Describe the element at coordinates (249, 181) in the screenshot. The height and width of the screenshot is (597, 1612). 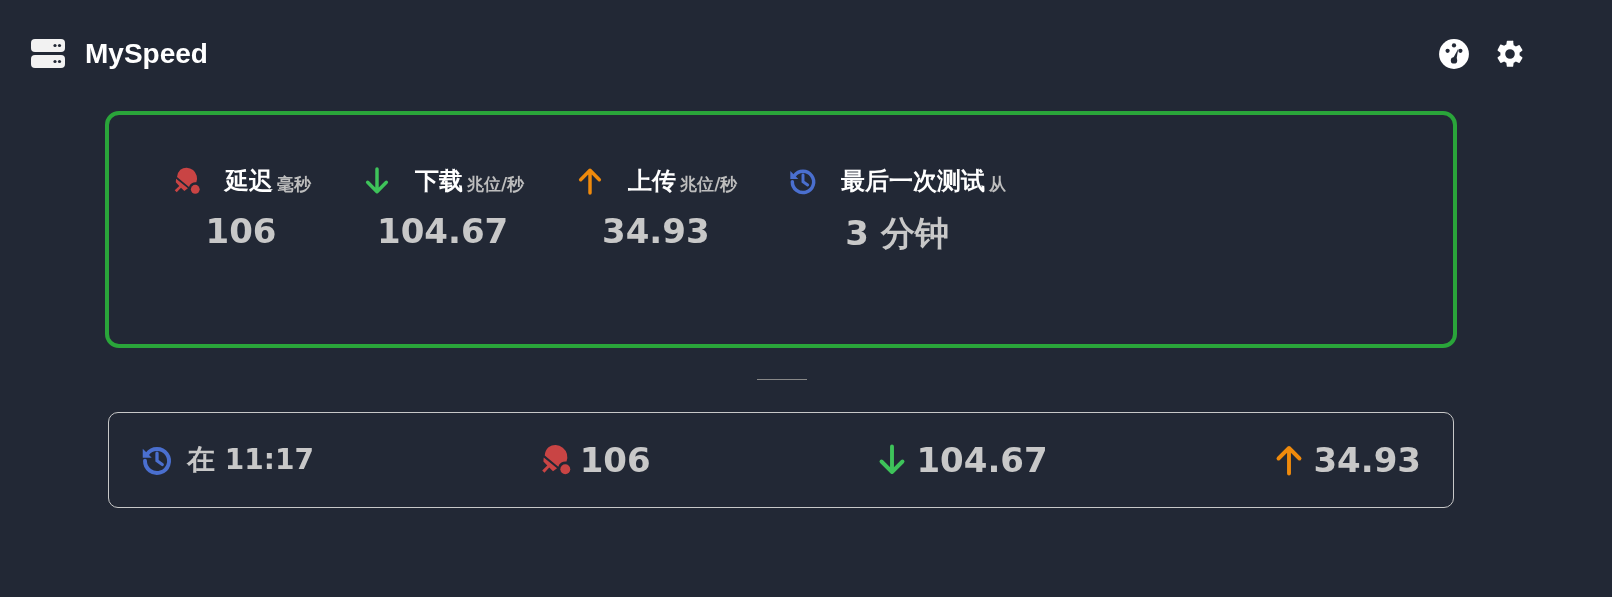
I see `stat-label: 延迟` at that location.